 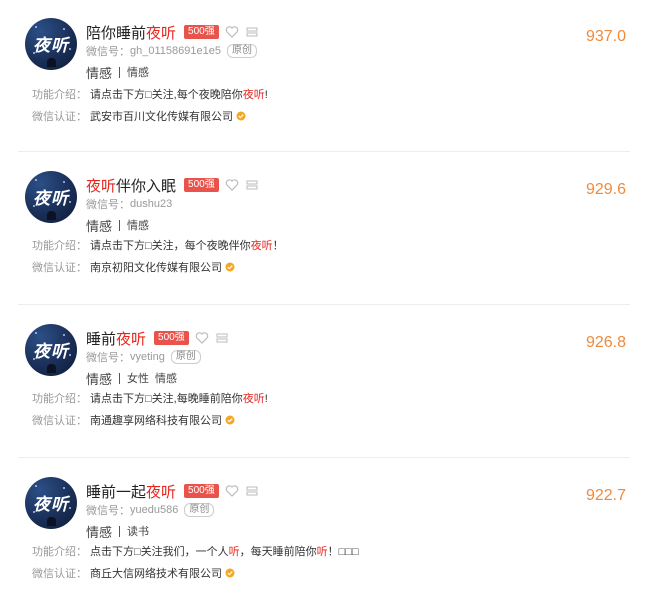 I want to click on wechat-id-row: 微信号： yuedu586 原创, so click(x=150, y=510).